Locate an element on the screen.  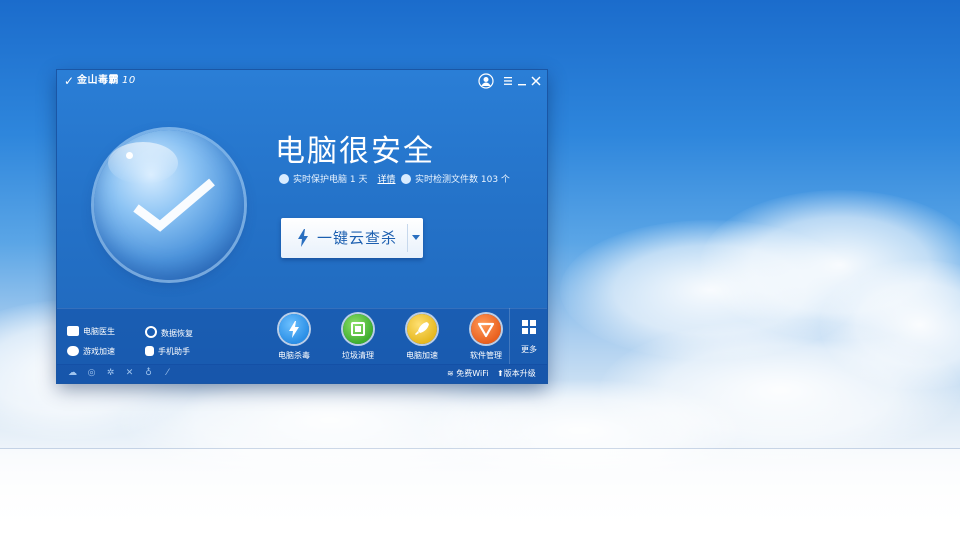
tool-data-recovery: 数据恢复 is located at coordinates (169, 332).